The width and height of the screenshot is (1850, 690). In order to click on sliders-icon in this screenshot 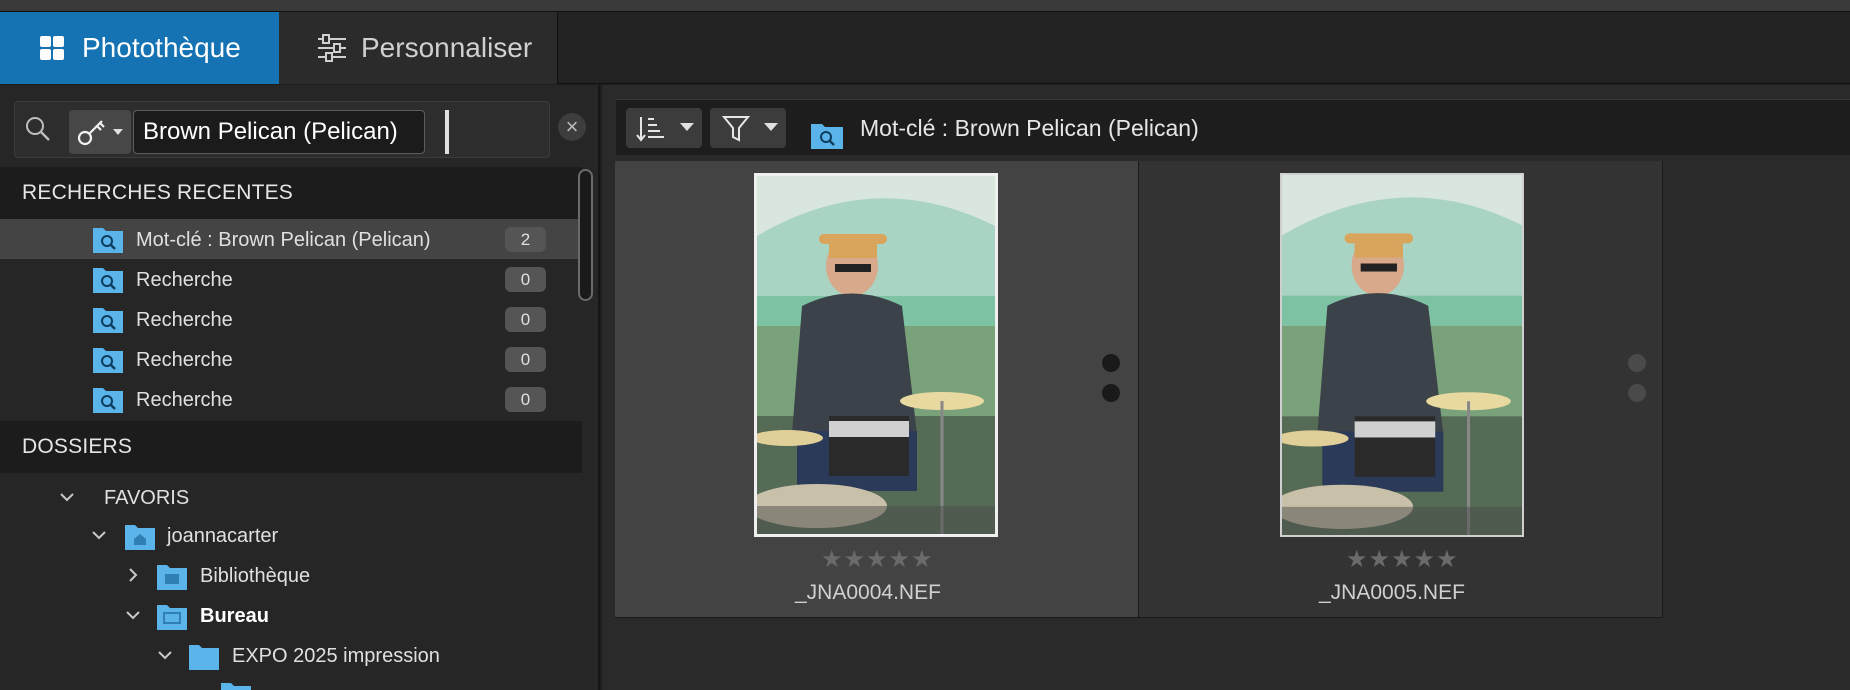, I will do `click(331, 48)`.